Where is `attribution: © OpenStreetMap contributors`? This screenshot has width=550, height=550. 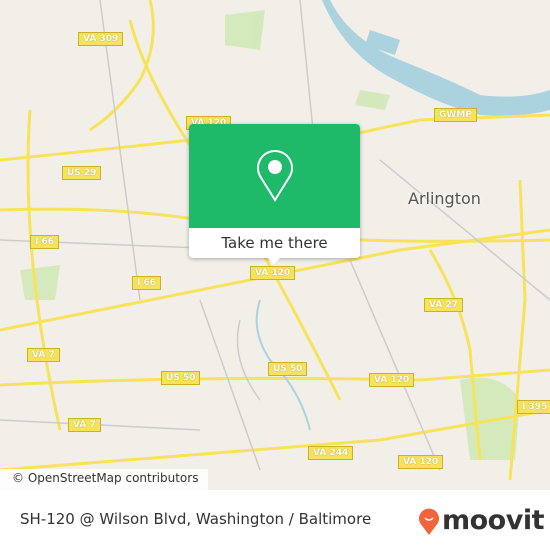 attribution: © OpenStreetMap contributors is located at coordinates (104, 479).